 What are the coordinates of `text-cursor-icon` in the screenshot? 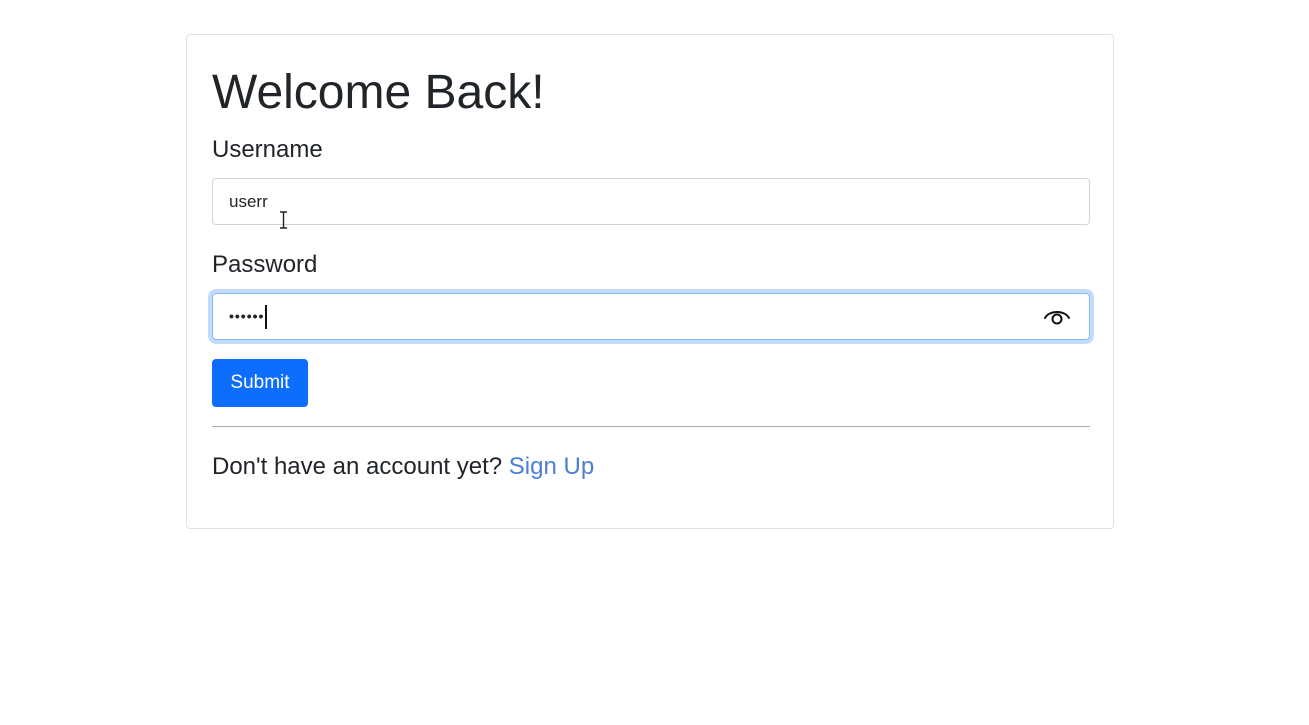 It's located at (283, 220).